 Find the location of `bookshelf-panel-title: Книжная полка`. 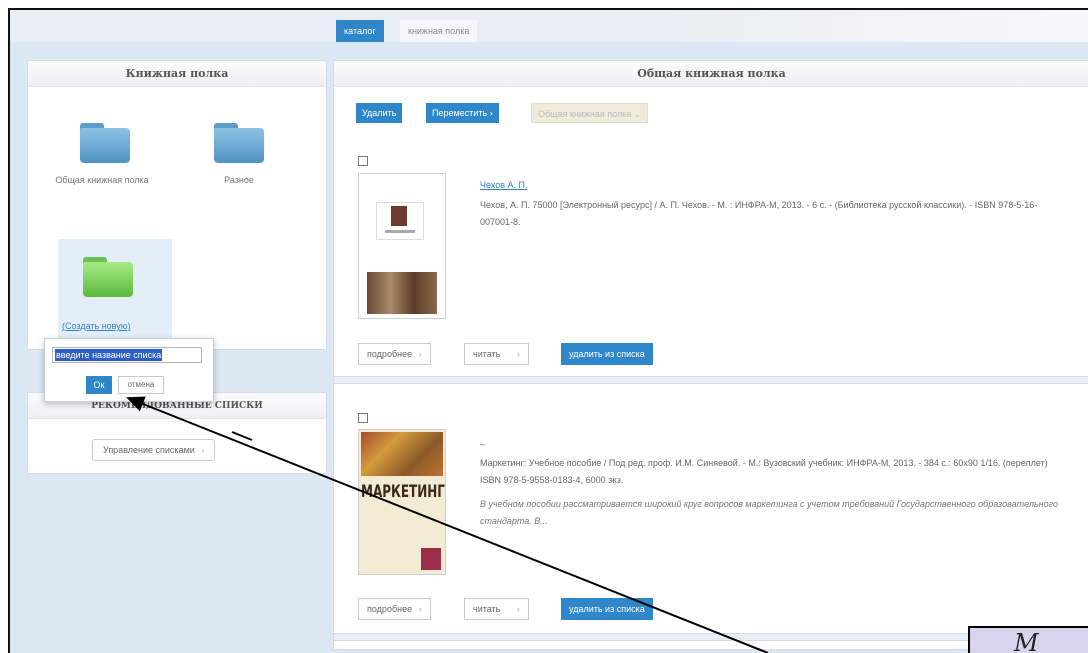

bookshelf-panel-title: Книжная полка is located at coordinates (177, 74).